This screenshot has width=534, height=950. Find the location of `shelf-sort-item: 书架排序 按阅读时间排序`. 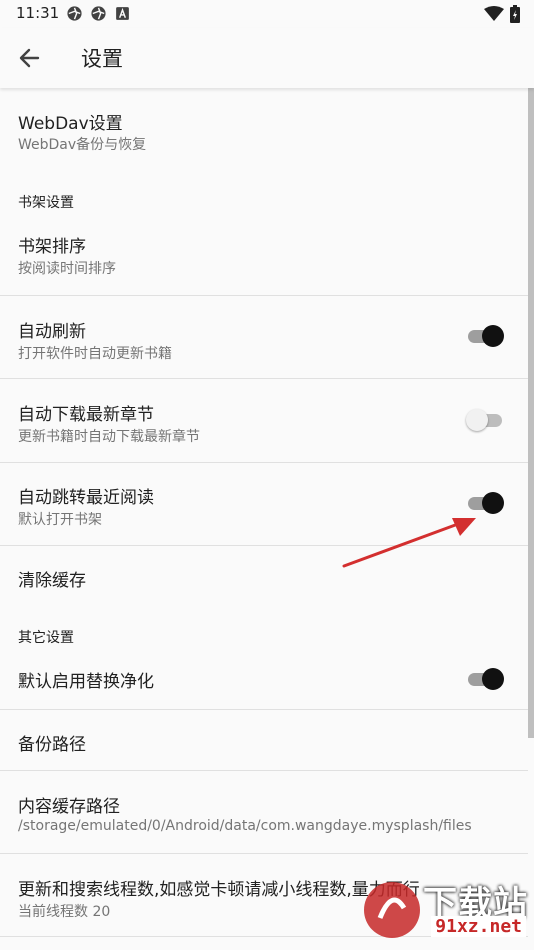

shelf-sort-item: 书架排序 按阅读时间排序 is located at coordinates (264, 256).